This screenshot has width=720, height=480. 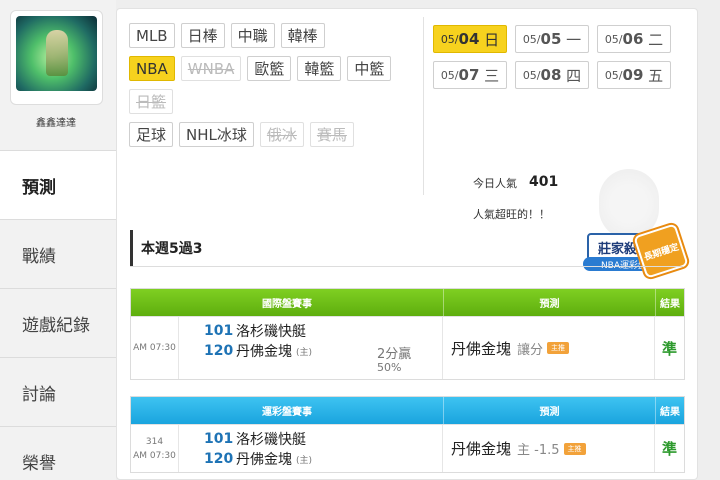 I want to click on sidebar-menu: 預測 戰績 遊戲紀錄 討論 榮譽, so click(x=58, y=315).